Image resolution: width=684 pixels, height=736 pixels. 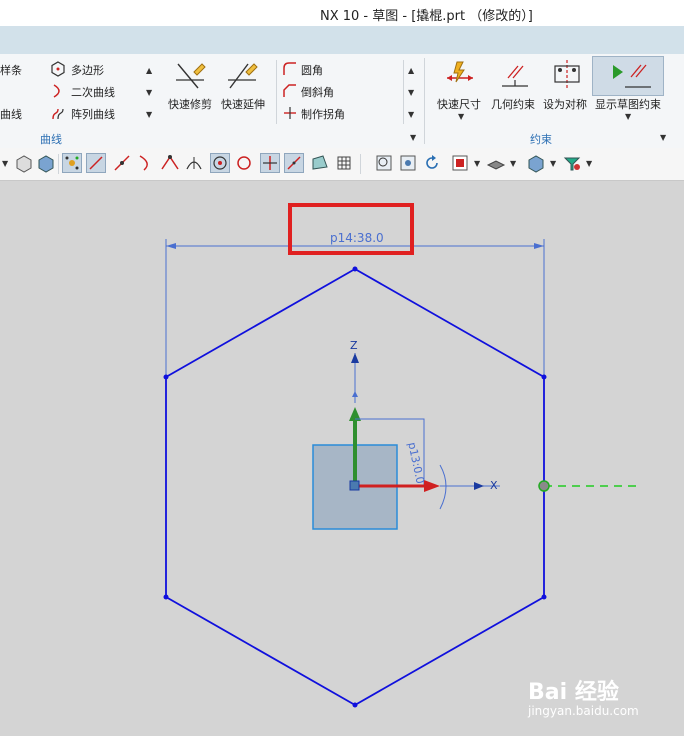 What do you see at coordinates (243, 104) in the screenshot?
I see `quick-extend-button: 快速延伸` at bounding box center [243, 104].